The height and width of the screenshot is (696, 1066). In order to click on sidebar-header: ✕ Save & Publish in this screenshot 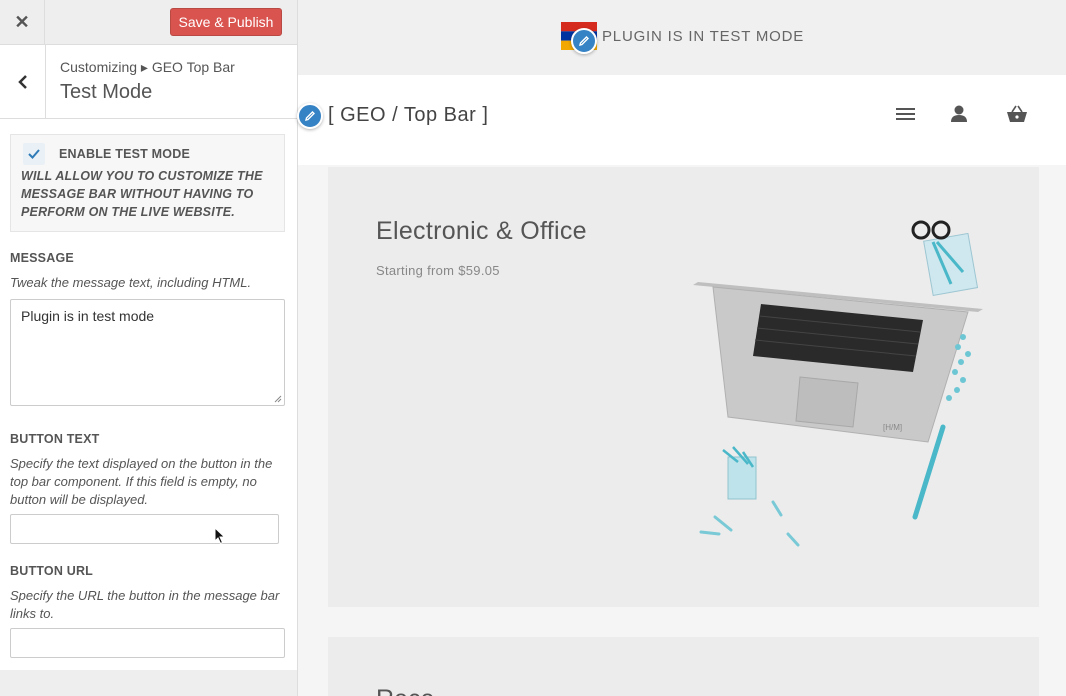, I will do `click(148, 22)`.